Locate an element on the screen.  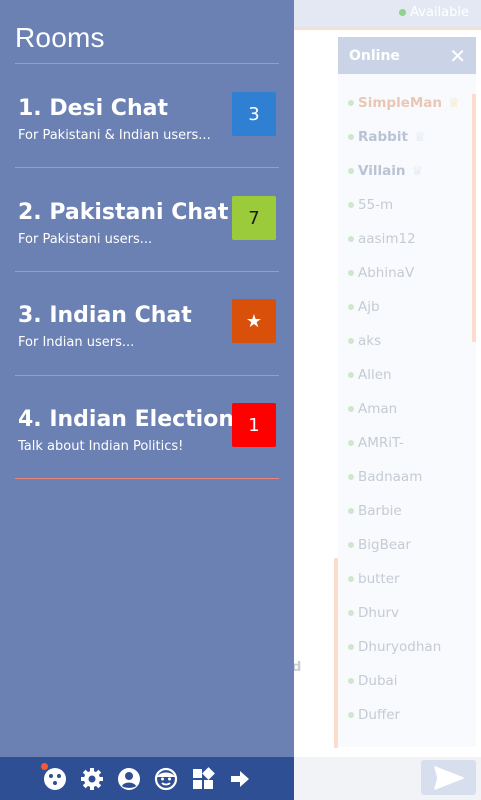
online-user-item: Aman is located at coordinates (407, 409).